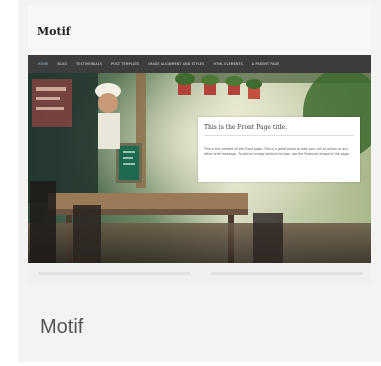  I want to click on nav-item-blog: BLOG, so click(62, 64).